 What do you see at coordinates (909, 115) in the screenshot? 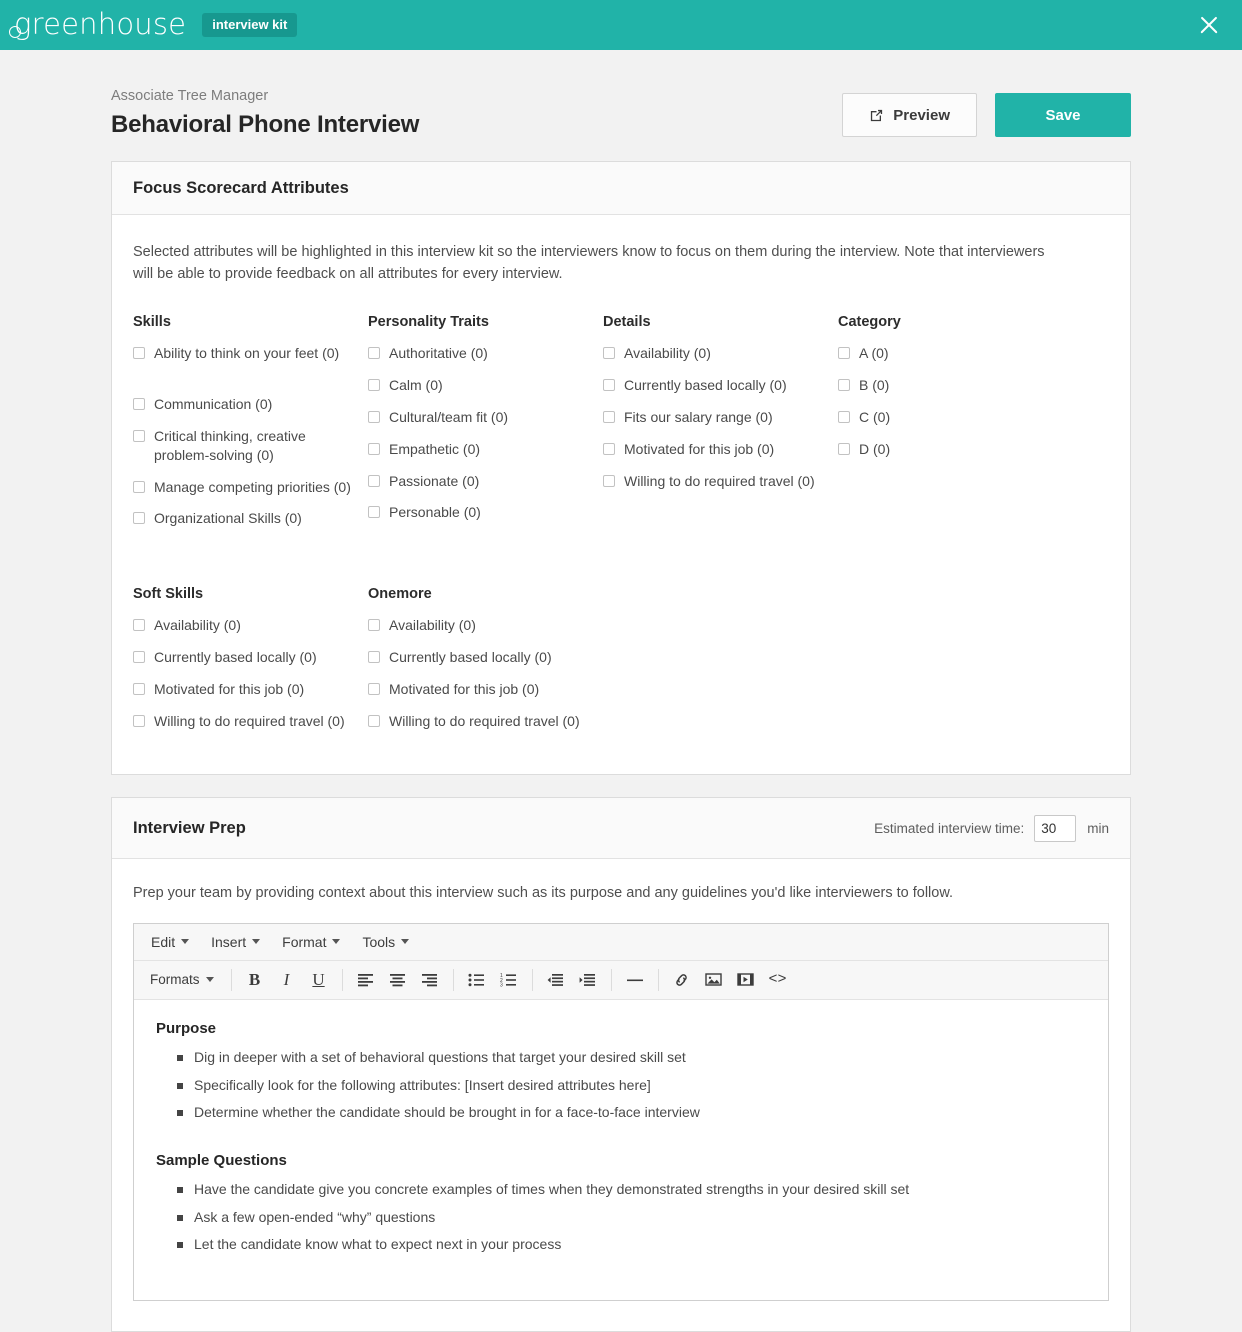
I see `preview-button: Preview` at bounding box center [909, 115].